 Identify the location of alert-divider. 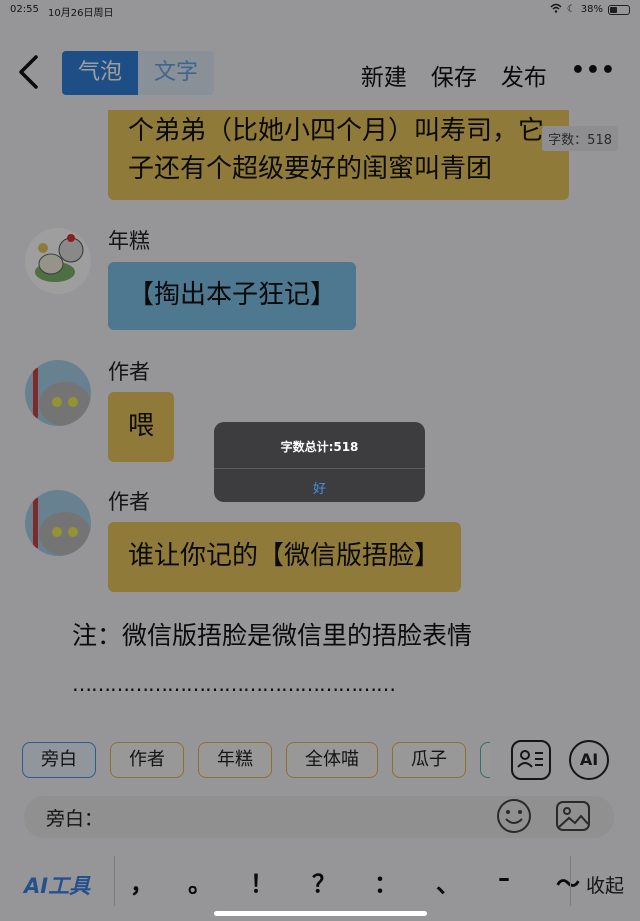
(319, 468).